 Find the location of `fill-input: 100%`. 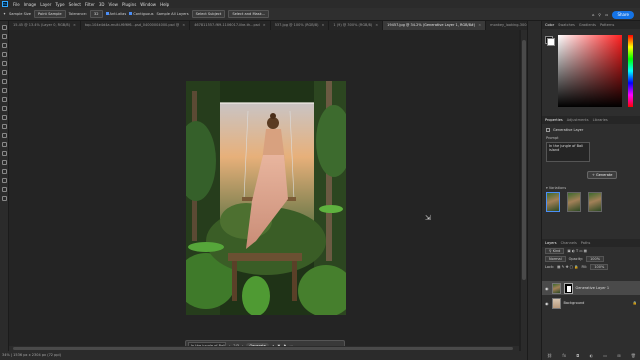

fill-input: 100% is located at coordinates (599, 267).